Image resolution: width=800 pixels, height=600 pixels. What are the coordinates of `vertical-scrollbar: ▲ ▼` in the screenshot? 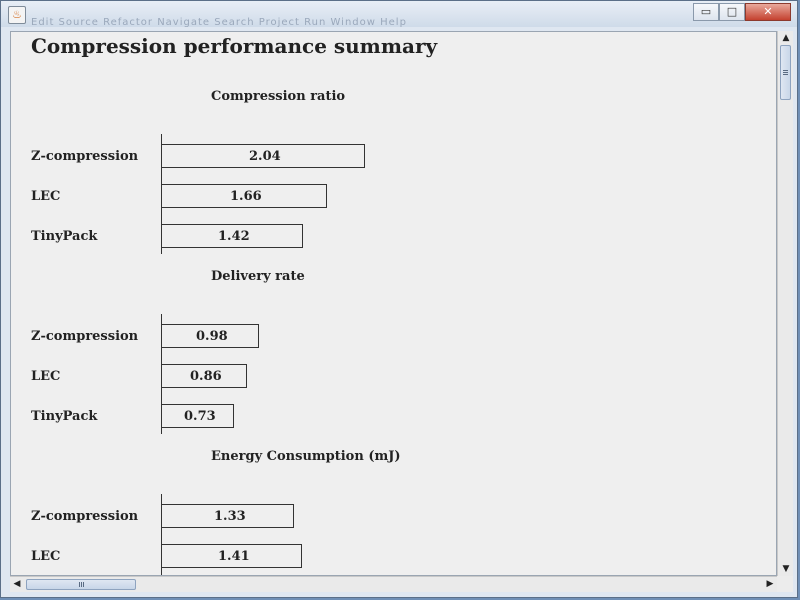 It's located at (785, 303).